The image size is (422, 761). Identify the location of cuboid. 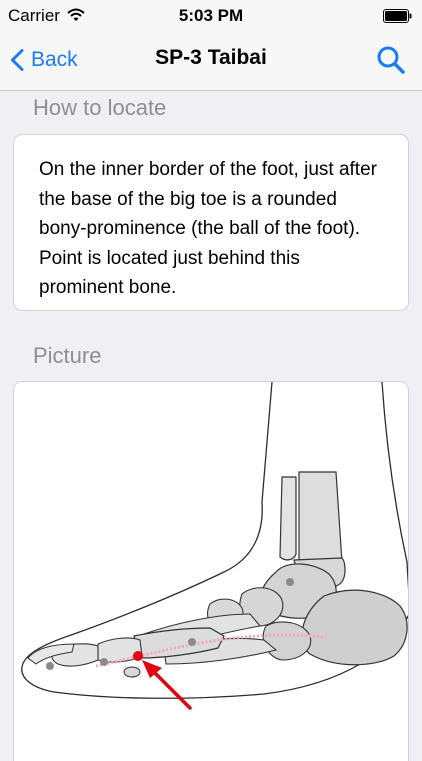
(287, 641).